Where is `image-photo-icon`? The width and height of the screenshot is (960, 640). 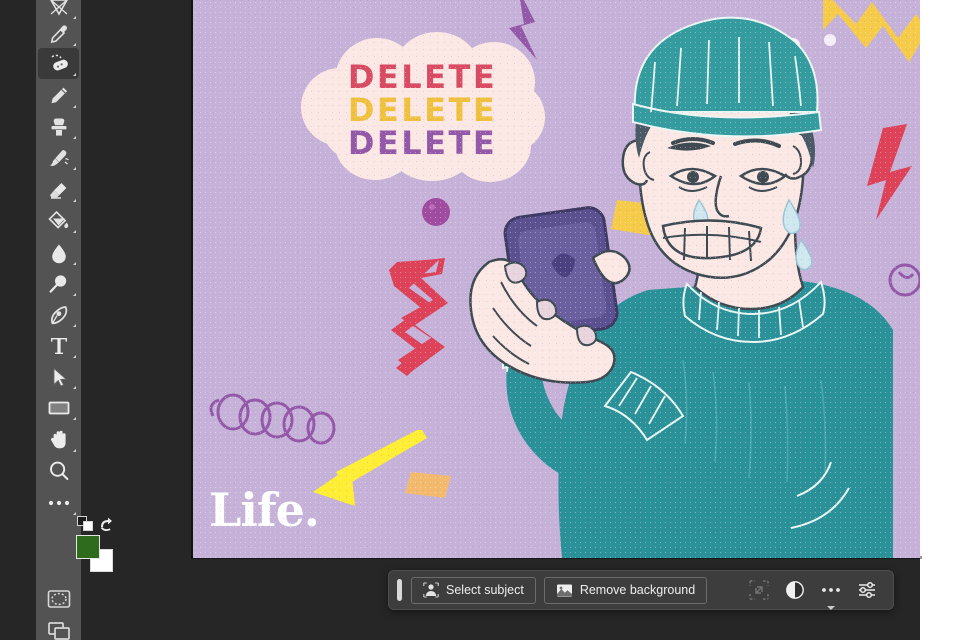
image-photo-icon is located at coordinates (564, 590).